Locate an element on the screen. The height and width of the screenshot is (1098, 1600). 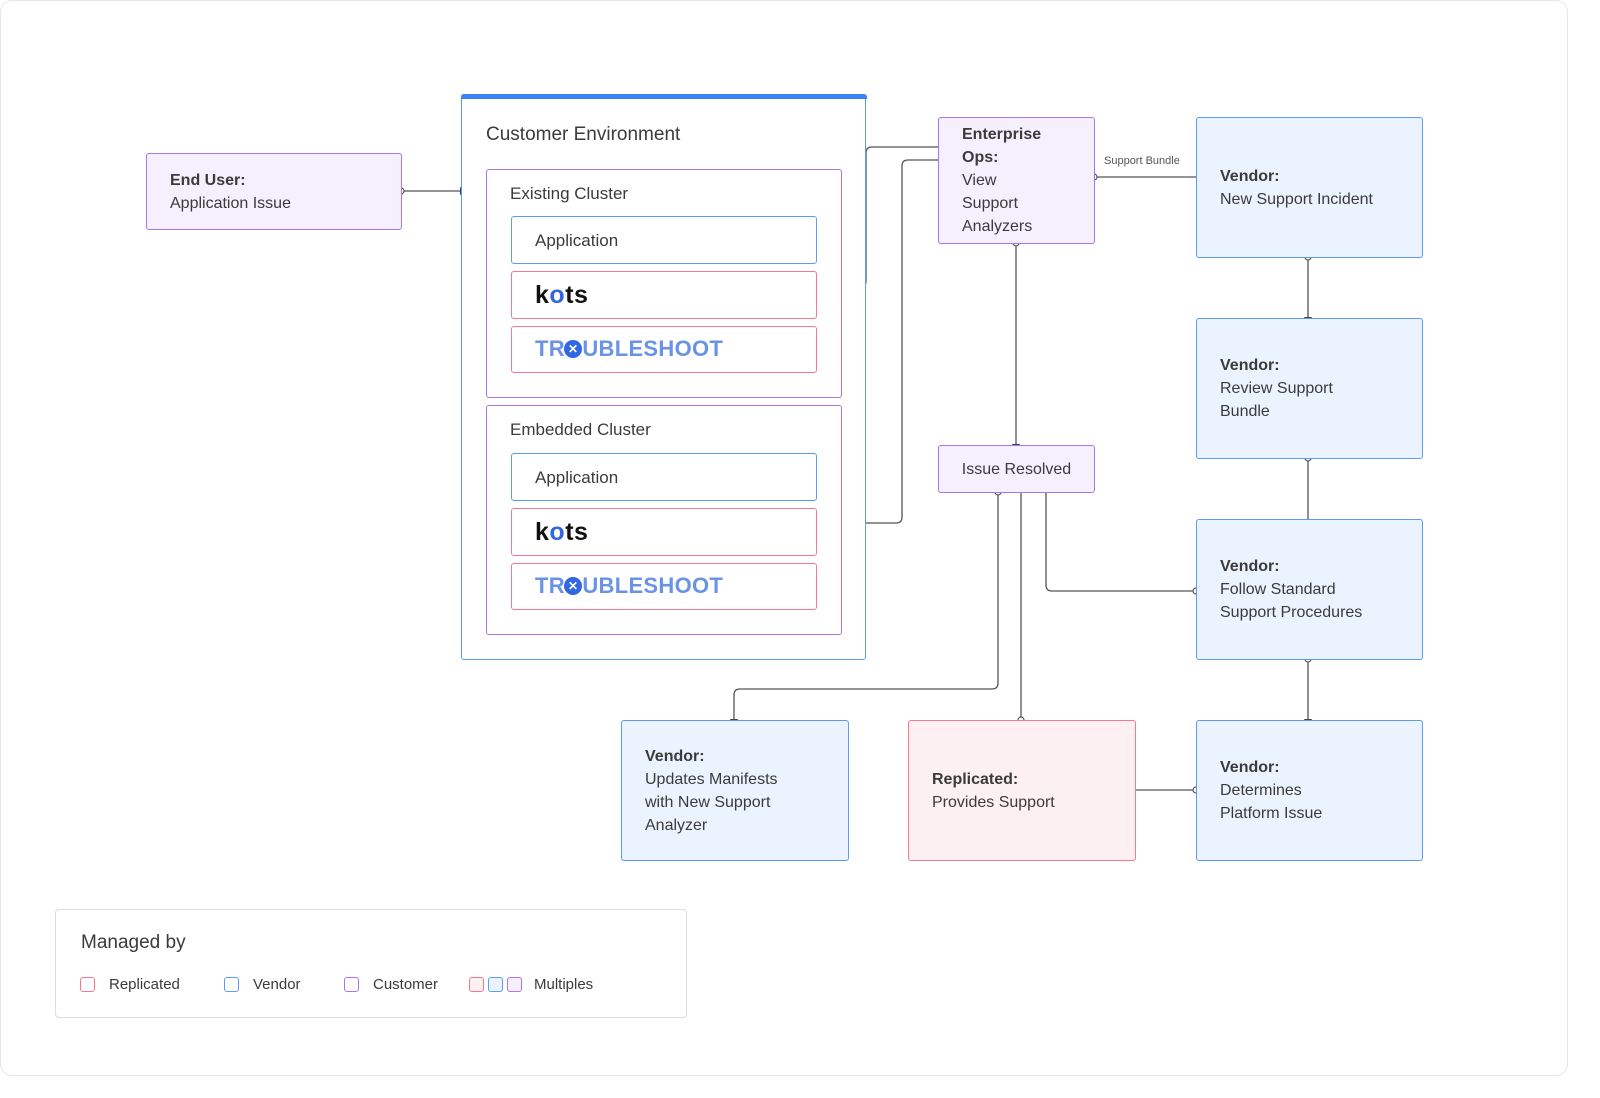
embedded-kots-node: kots is located at coordinates (664, 532).